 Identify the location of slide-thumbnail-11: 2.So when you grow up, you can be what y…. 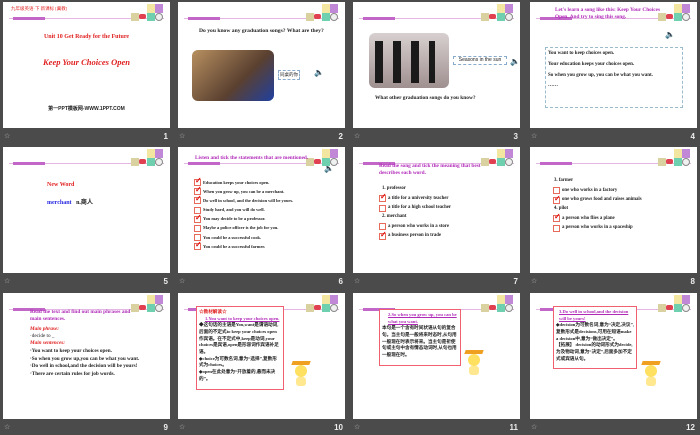
(436, 356).